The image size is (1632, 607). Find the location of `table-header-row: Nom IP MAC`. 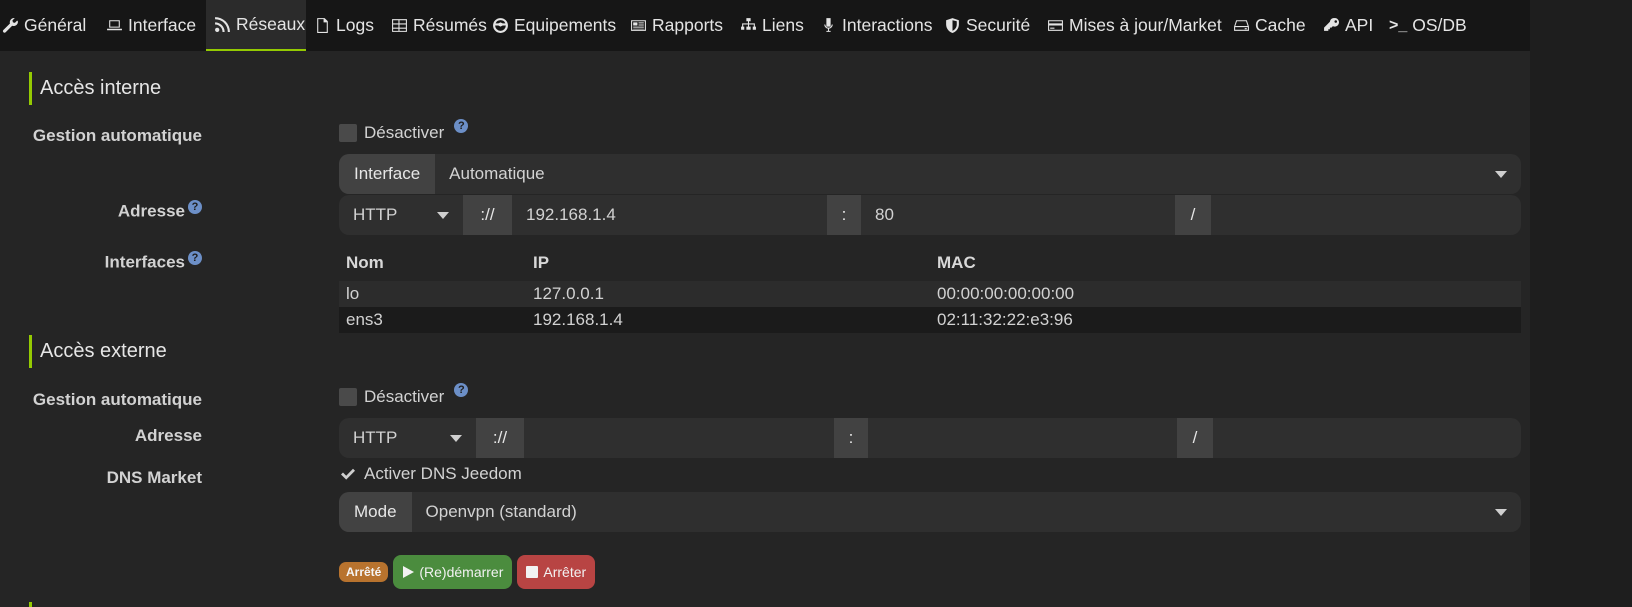

table-header-row: Nom IP MAC is located at coordinates (930, 263).